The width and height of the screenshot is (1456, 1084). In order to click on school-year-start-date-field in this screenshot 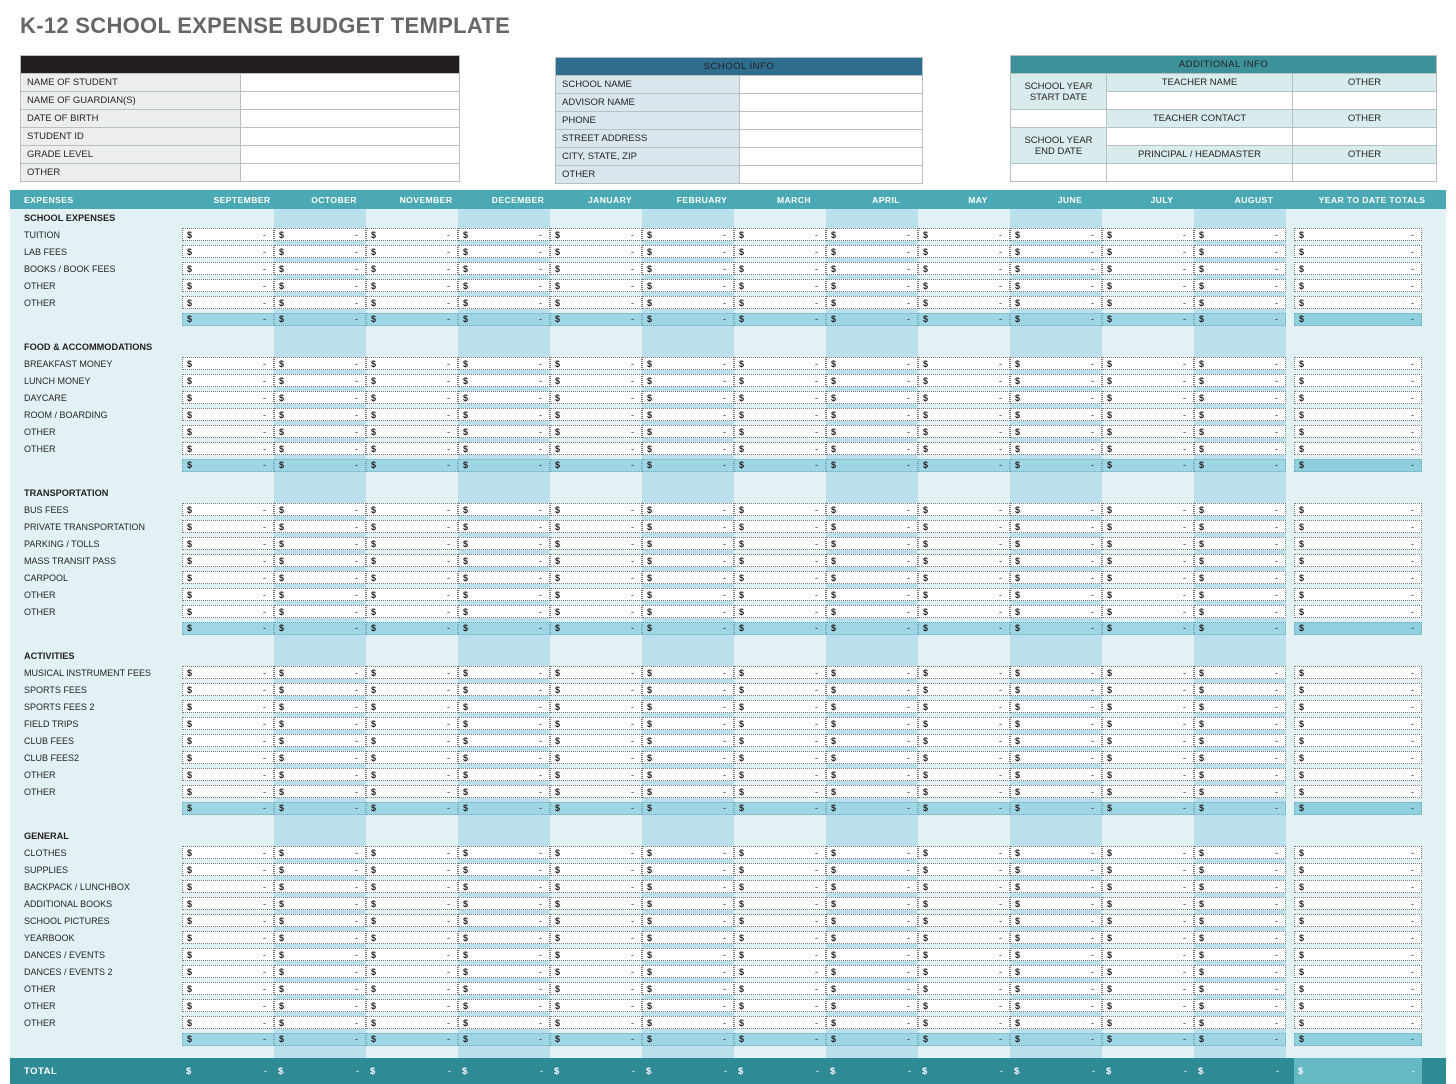, I will do `click(1058, 118)`.